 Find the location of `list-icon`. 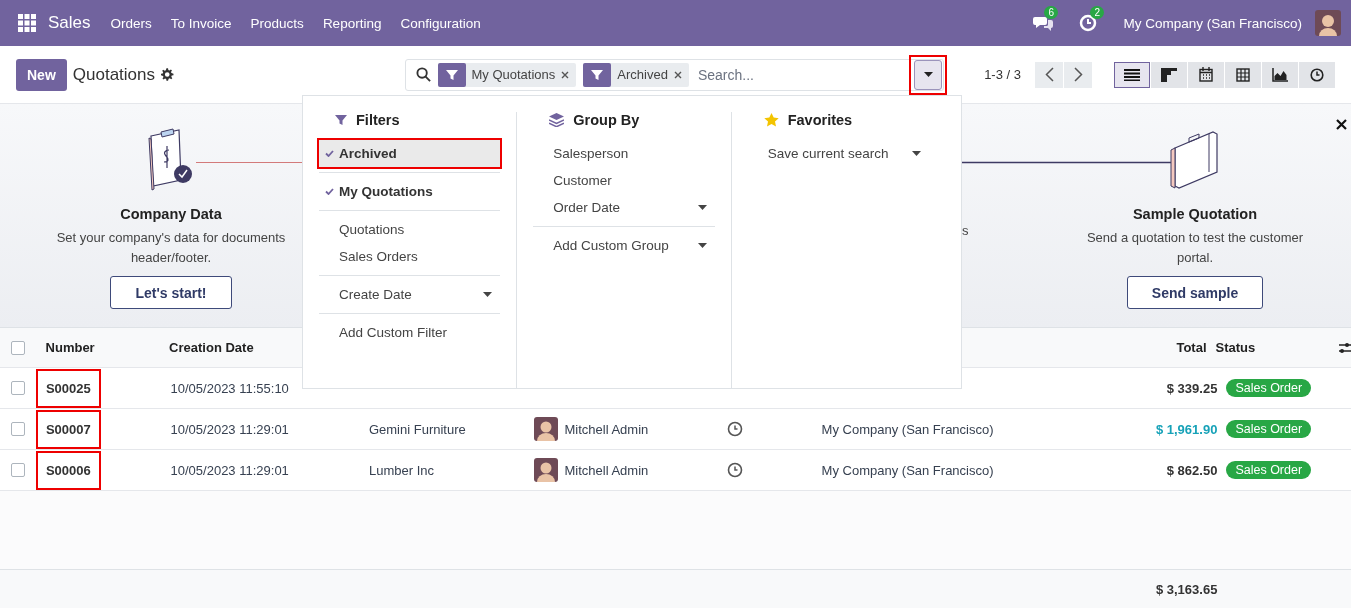

list-icon is located at coordinates (1132, 74).